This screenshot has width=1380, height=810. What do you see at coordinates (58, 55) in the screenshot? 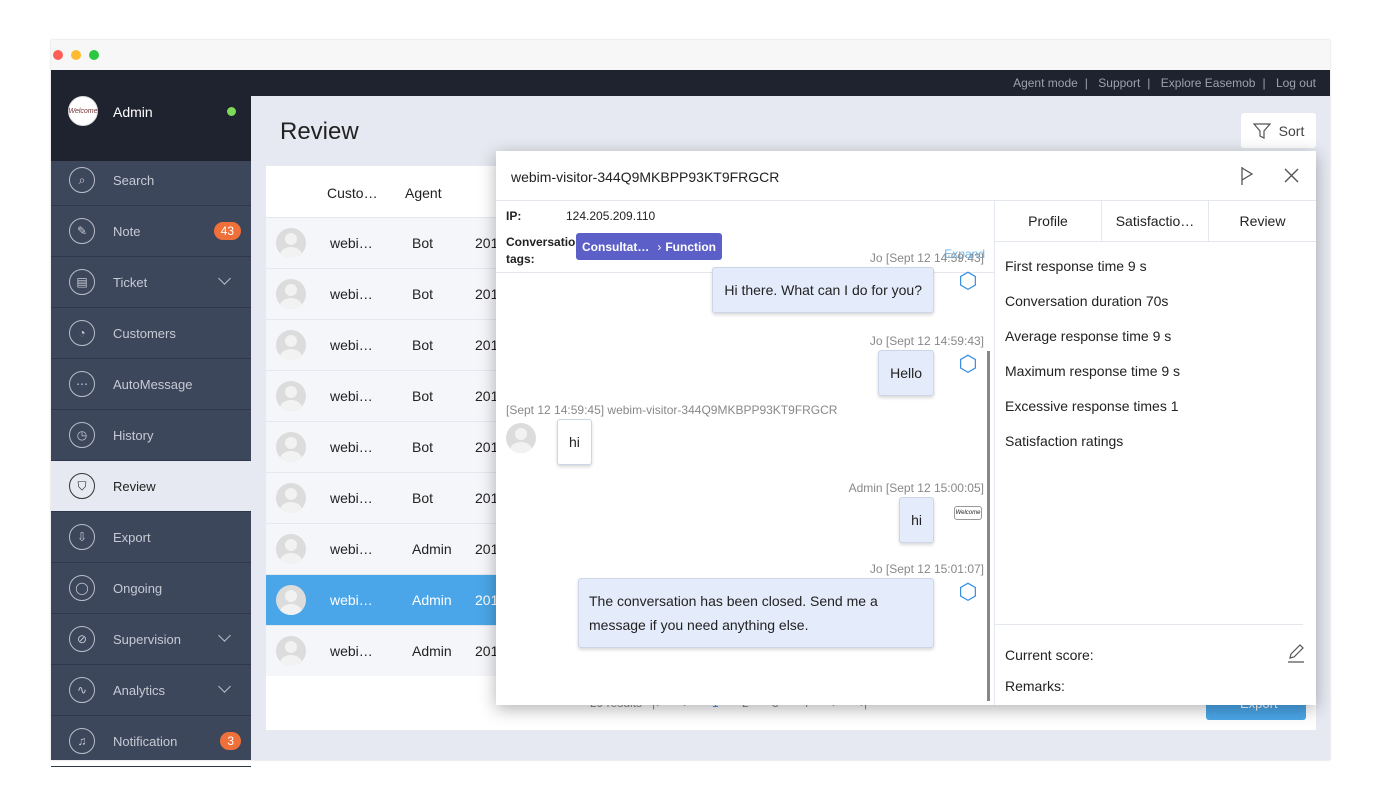
I see `close-window-button` at bounding box center [58, 55].